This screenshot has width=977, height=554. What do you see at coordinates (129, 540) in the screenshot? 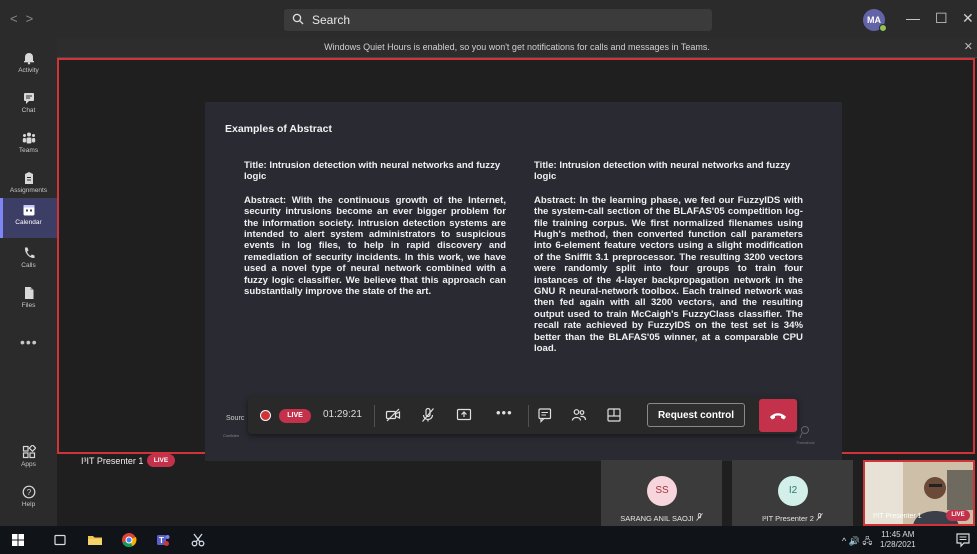
I see `chrome-icon` at bounding box center [129, 540].